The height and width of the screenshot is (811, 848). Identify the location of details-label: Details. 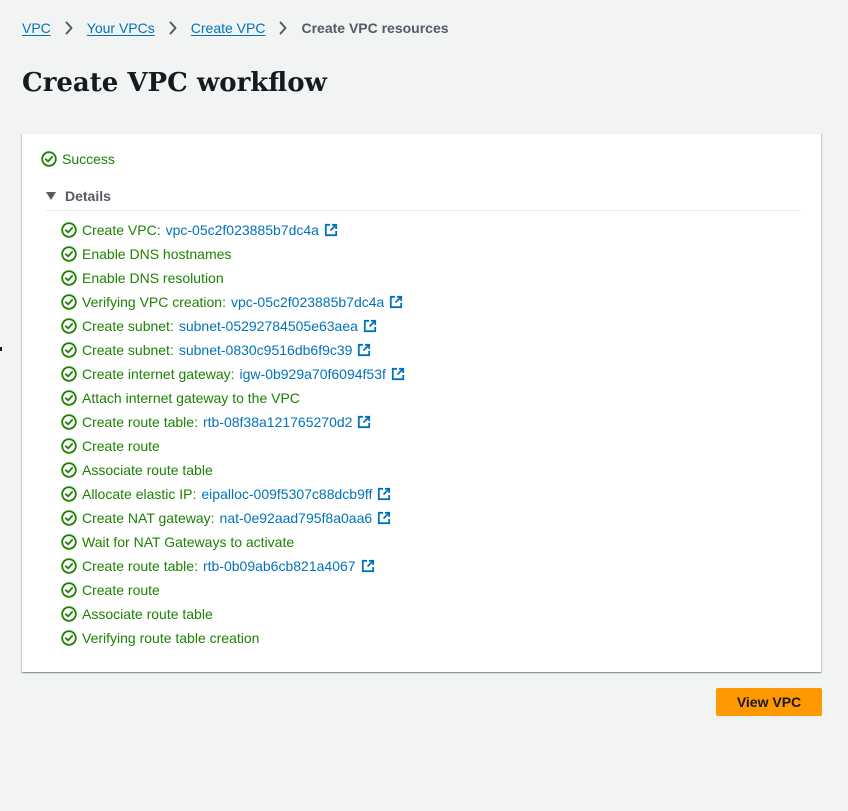
(88, 196).